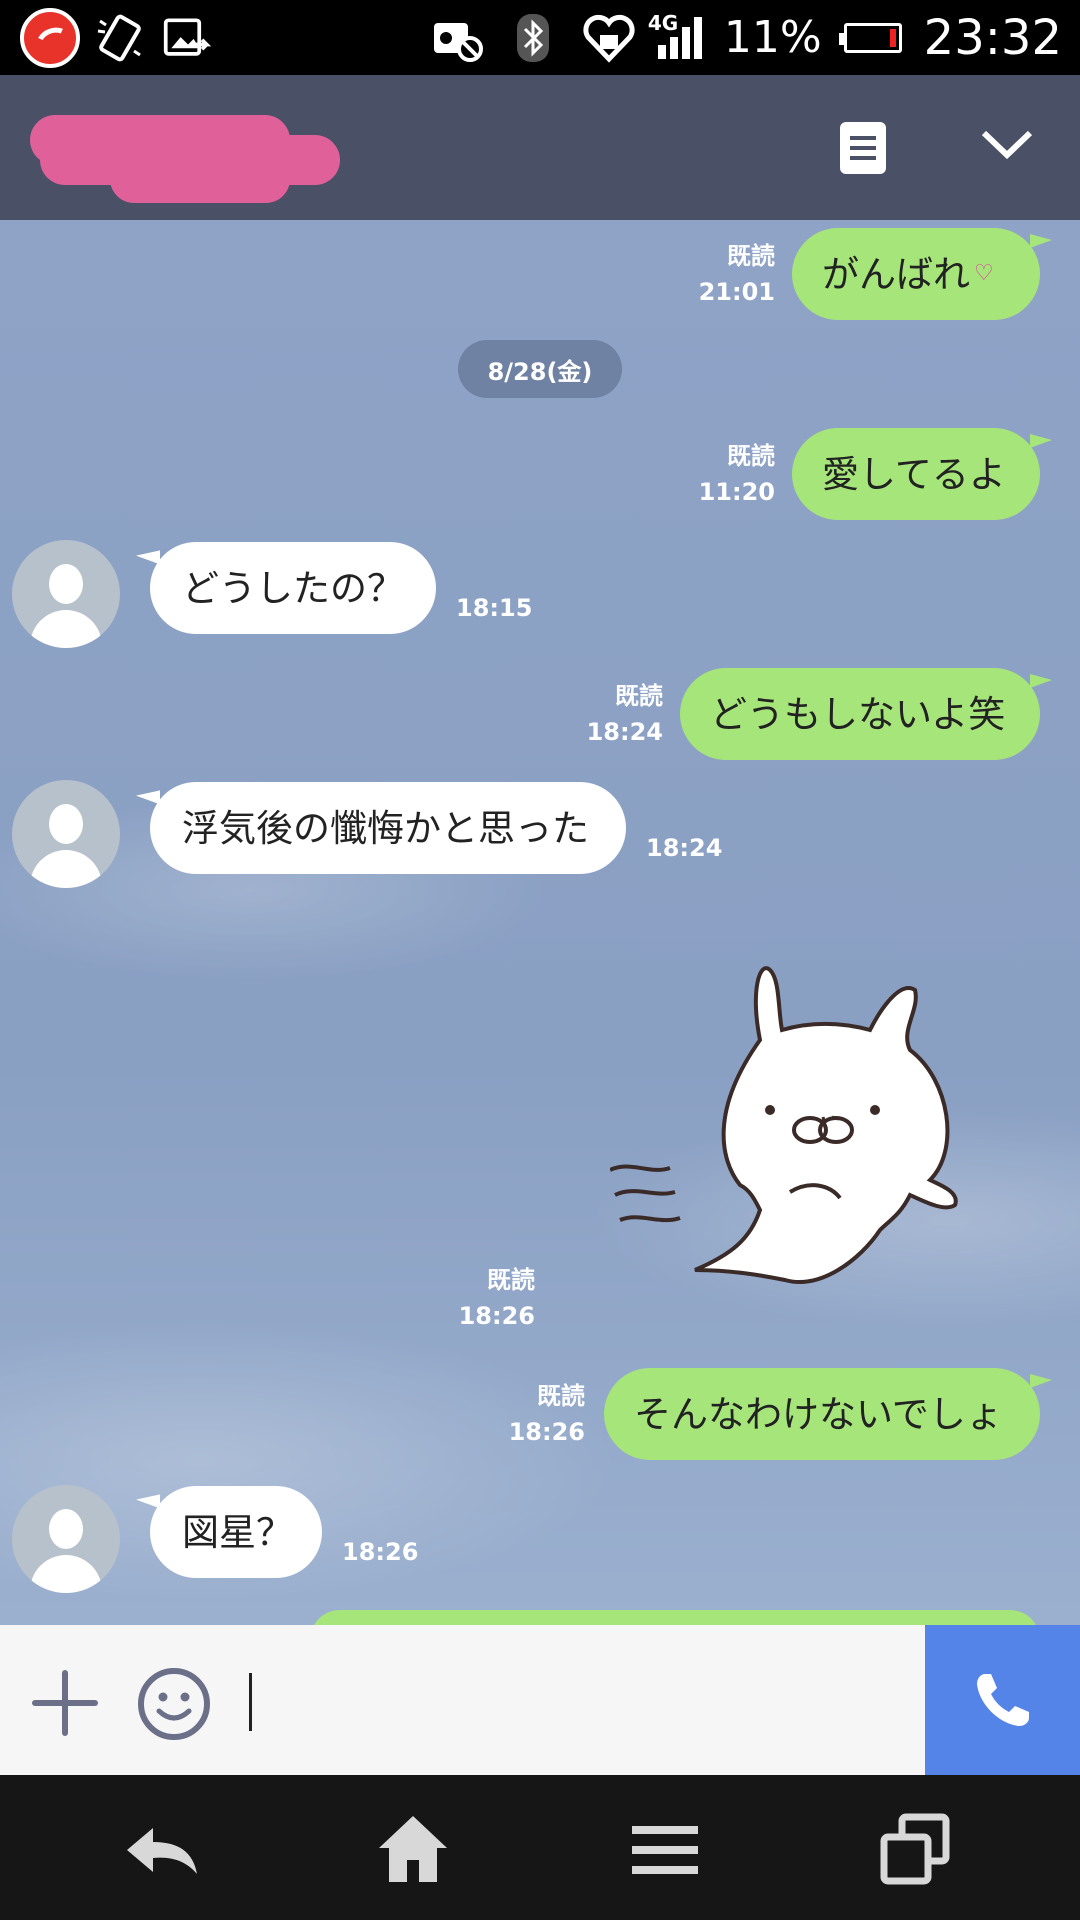  Describe the element at coordinates (163, 1850) in the screenshot. I see `back-icon` at that location.